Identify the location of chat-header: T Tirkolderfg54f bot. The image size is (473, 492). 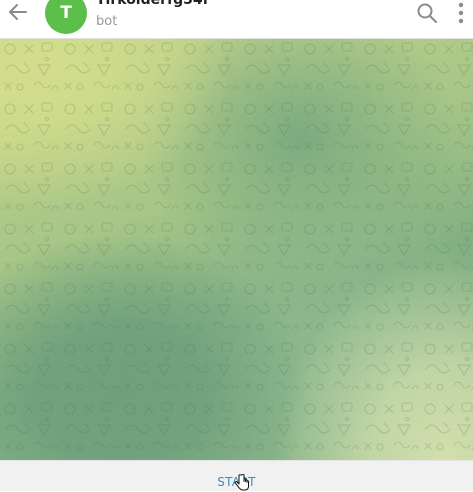
(236, 19).